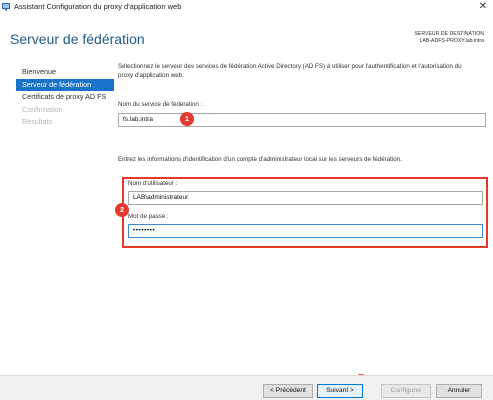  I want to click on nav-item-bienvenue: Bienvenue, so click(65, 72).